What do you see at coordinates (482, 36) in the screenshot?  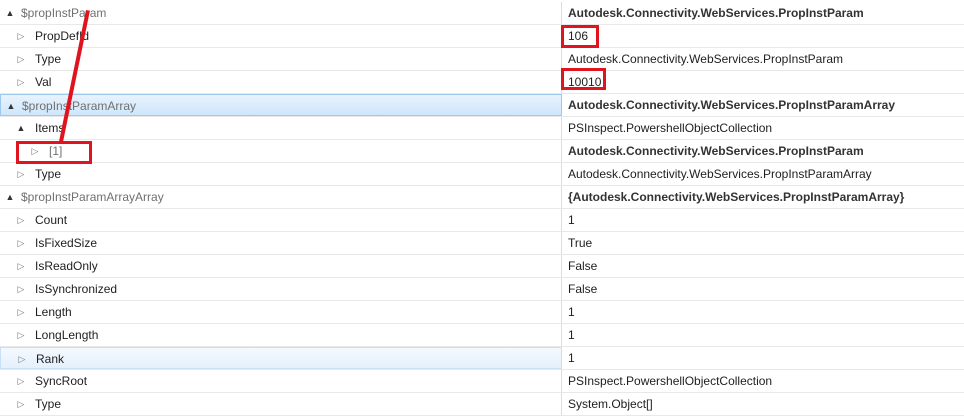 I see `tree-row-propdefid: ▷ PropDefId 106` at bounding box center [482, 36].